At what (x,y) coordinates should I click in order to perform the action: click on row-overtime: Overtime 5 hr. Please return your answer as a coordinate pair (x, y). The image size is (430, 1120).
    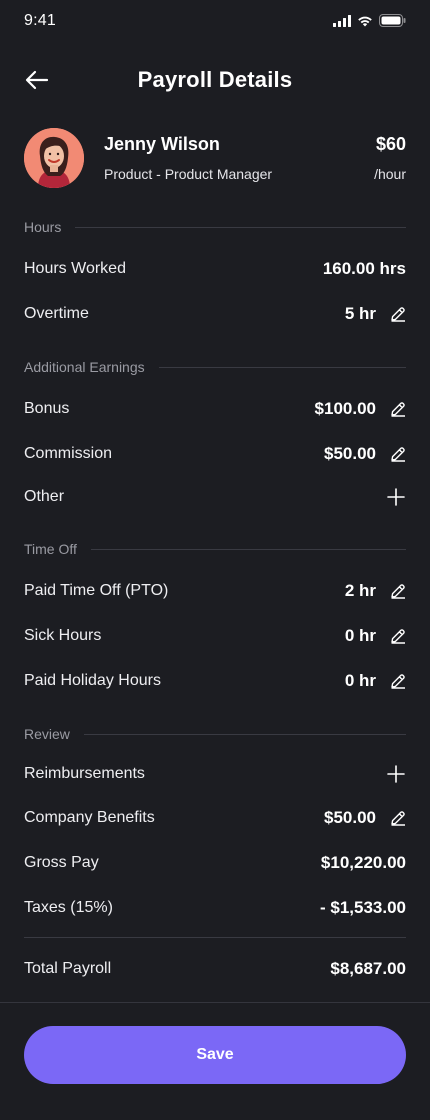
    Looking at the image, I should click on (215, 314).